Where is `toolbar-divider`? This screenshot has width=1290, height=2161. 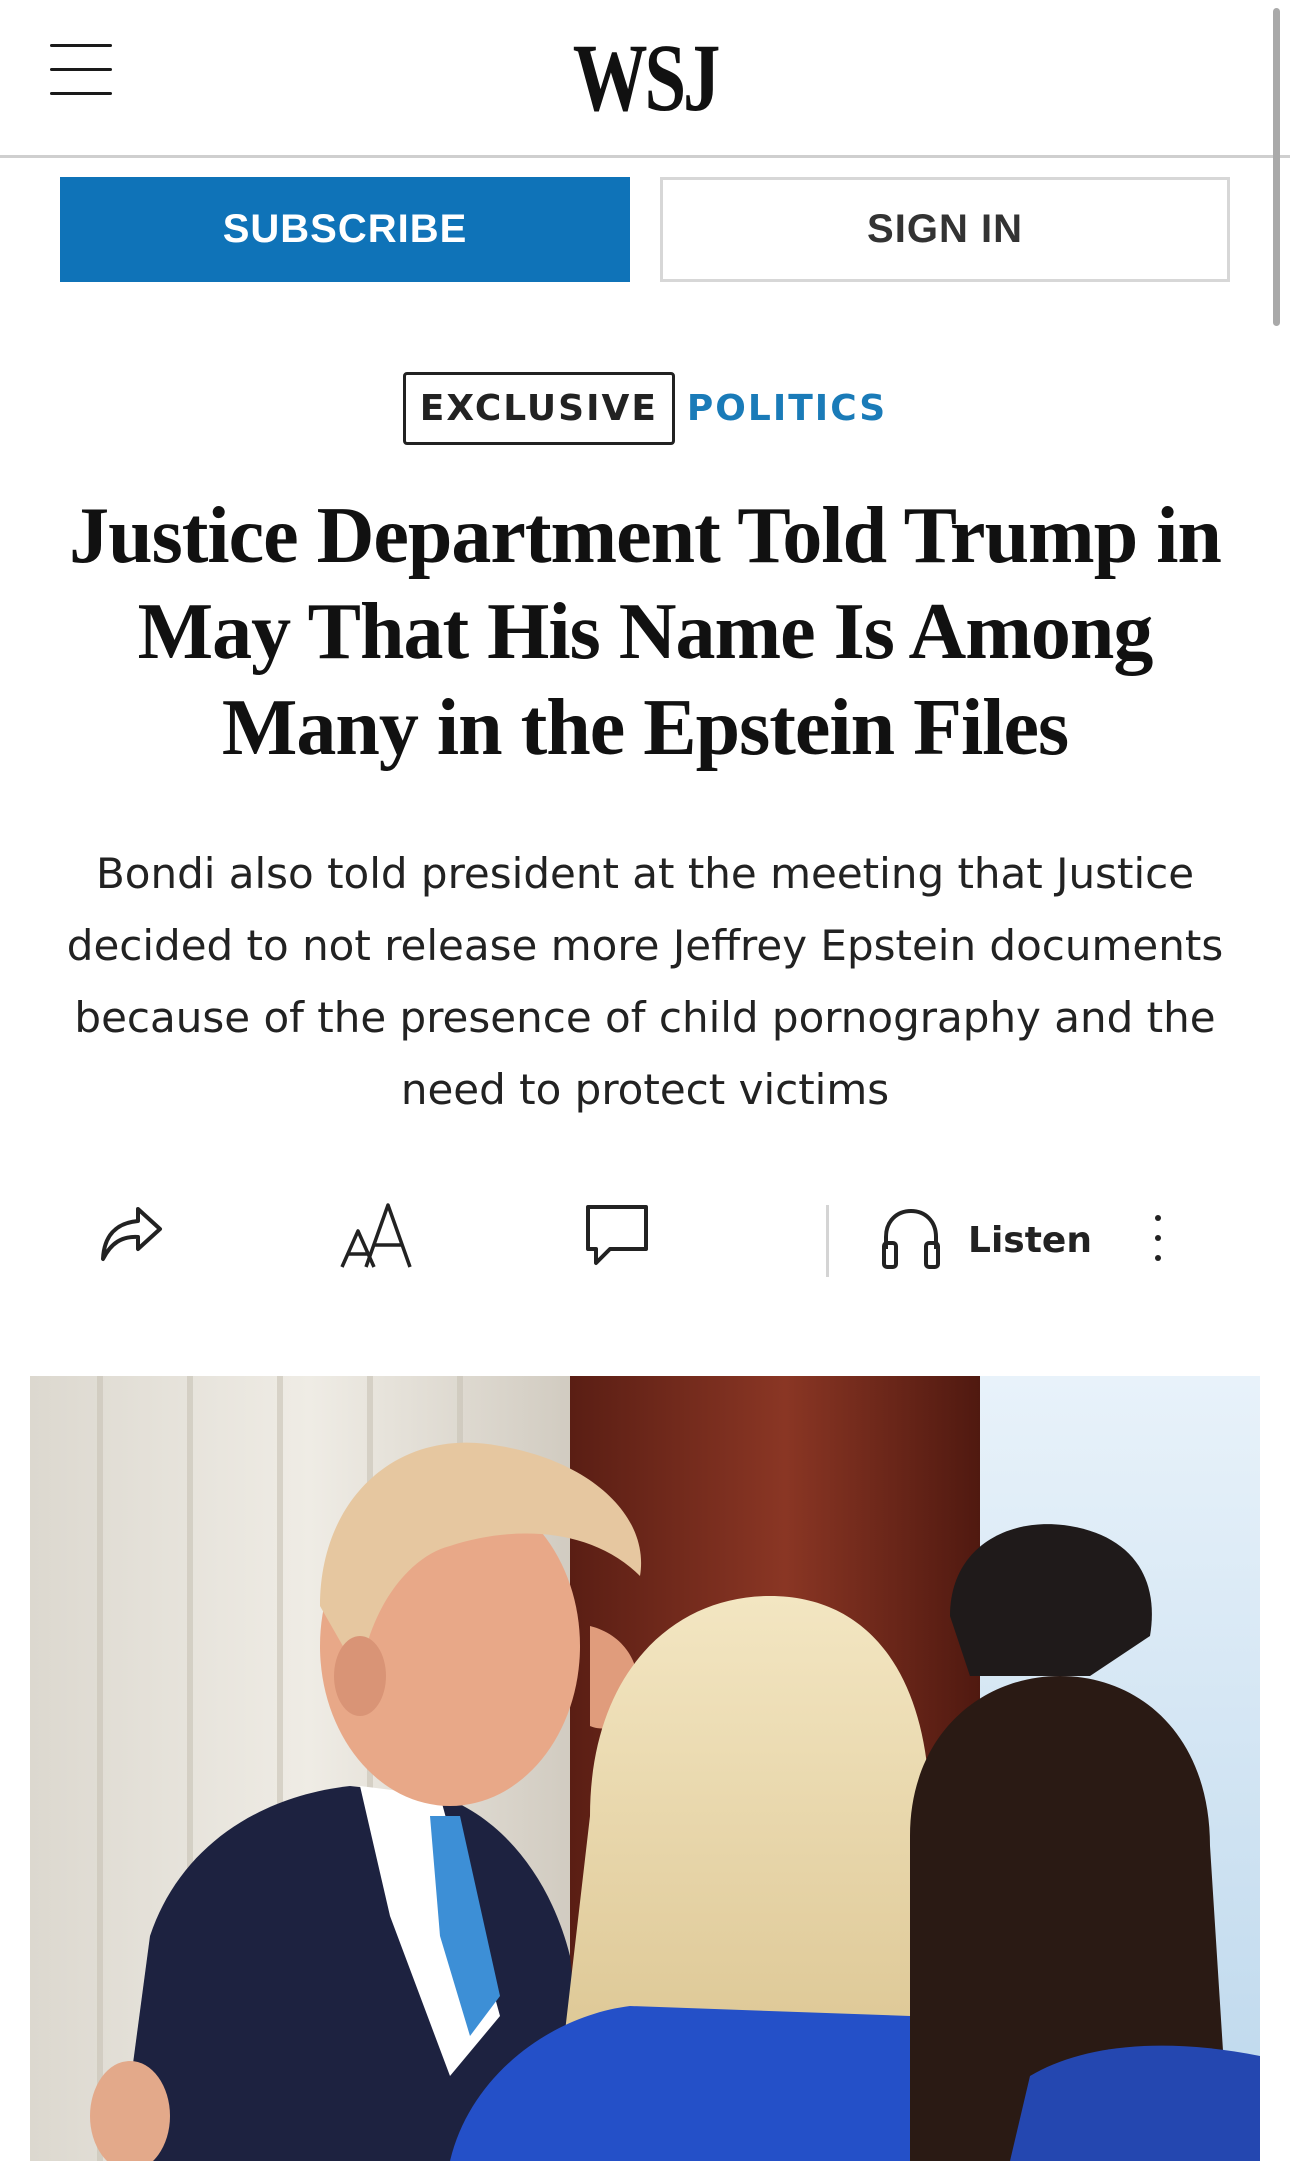 toolbar-divider is located at coordinates (827, 1241).